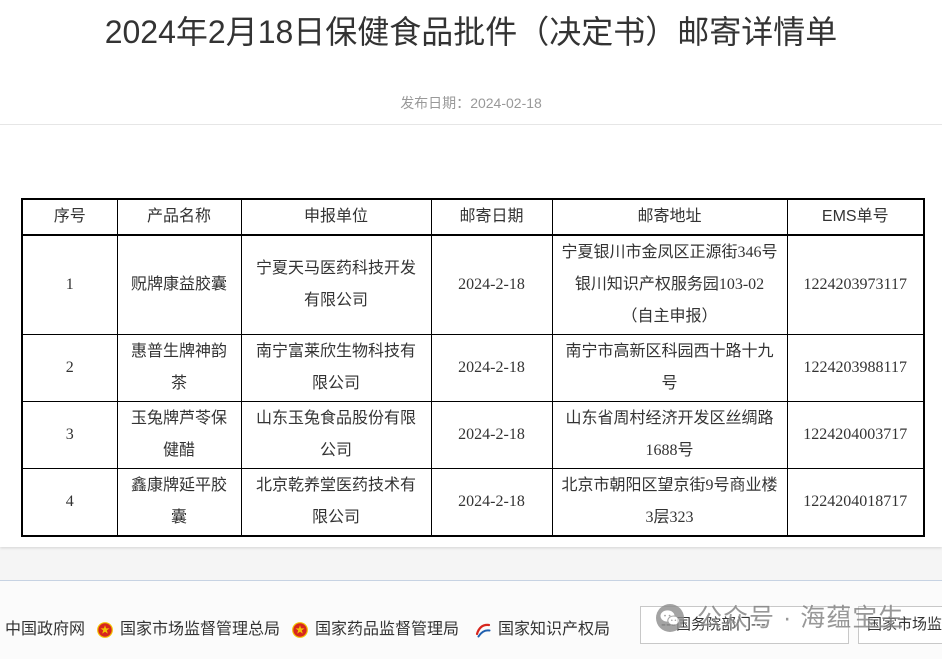 The image size is (942, 659). What do you see at coordinates (435, 103) in the screenshot?
I see `publish-date-label: 发布日期：` at bounding box center [435, 103].